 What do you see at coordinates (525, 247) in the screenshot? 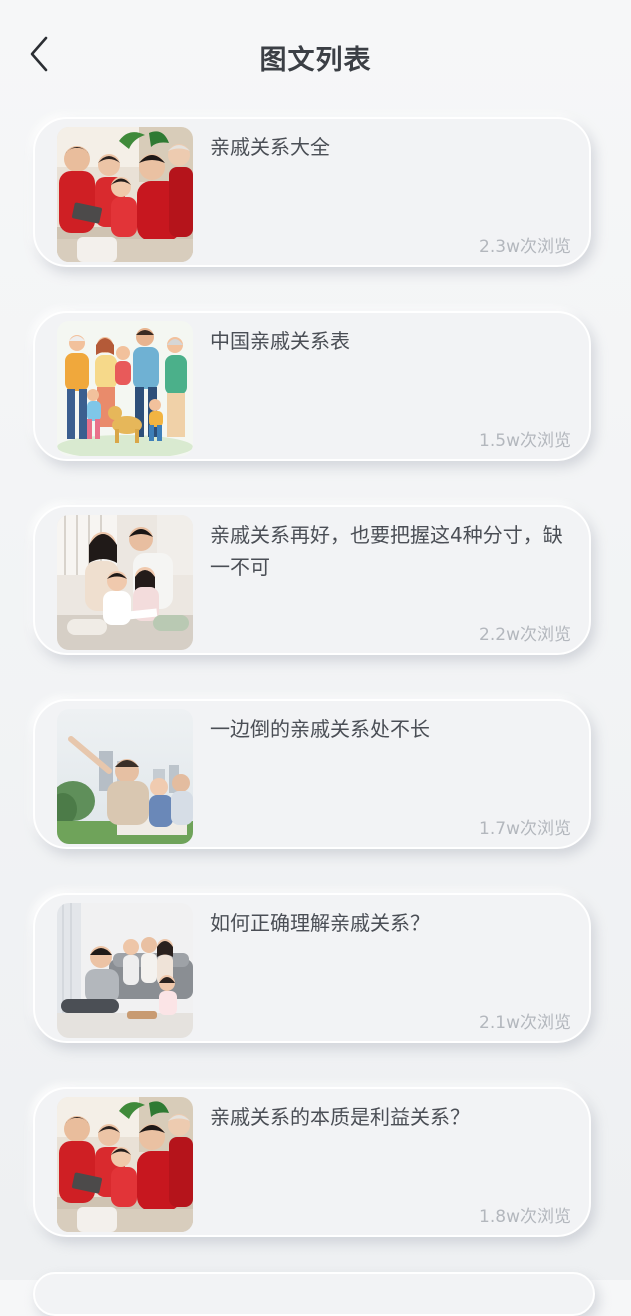
I see `view-count: 2.3w次浏览` at bounding box center [525, 247].